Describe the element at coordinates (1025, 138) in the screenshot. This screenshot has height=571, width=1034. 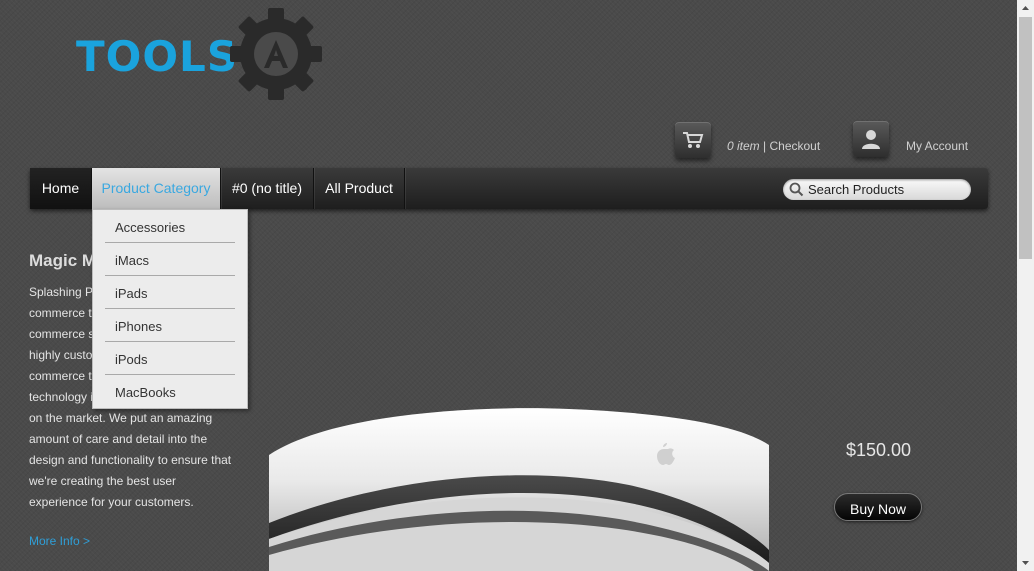
I see `scrollbar-thumb` at that location.